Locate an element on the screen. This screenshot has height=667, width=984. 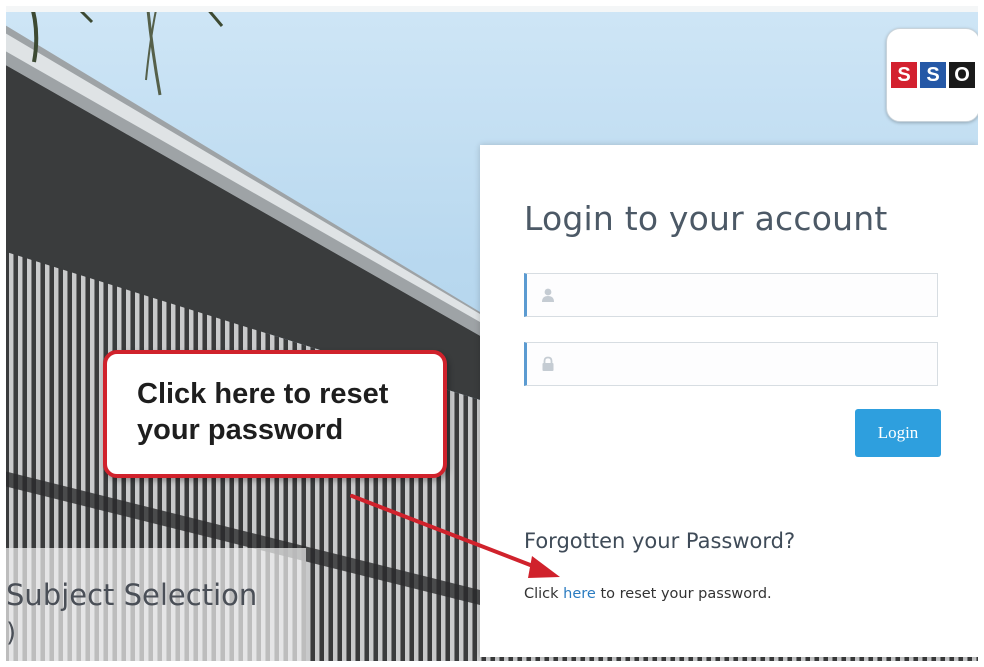
reset-suffix: to reset your password. is located at coordinates (683, 594).